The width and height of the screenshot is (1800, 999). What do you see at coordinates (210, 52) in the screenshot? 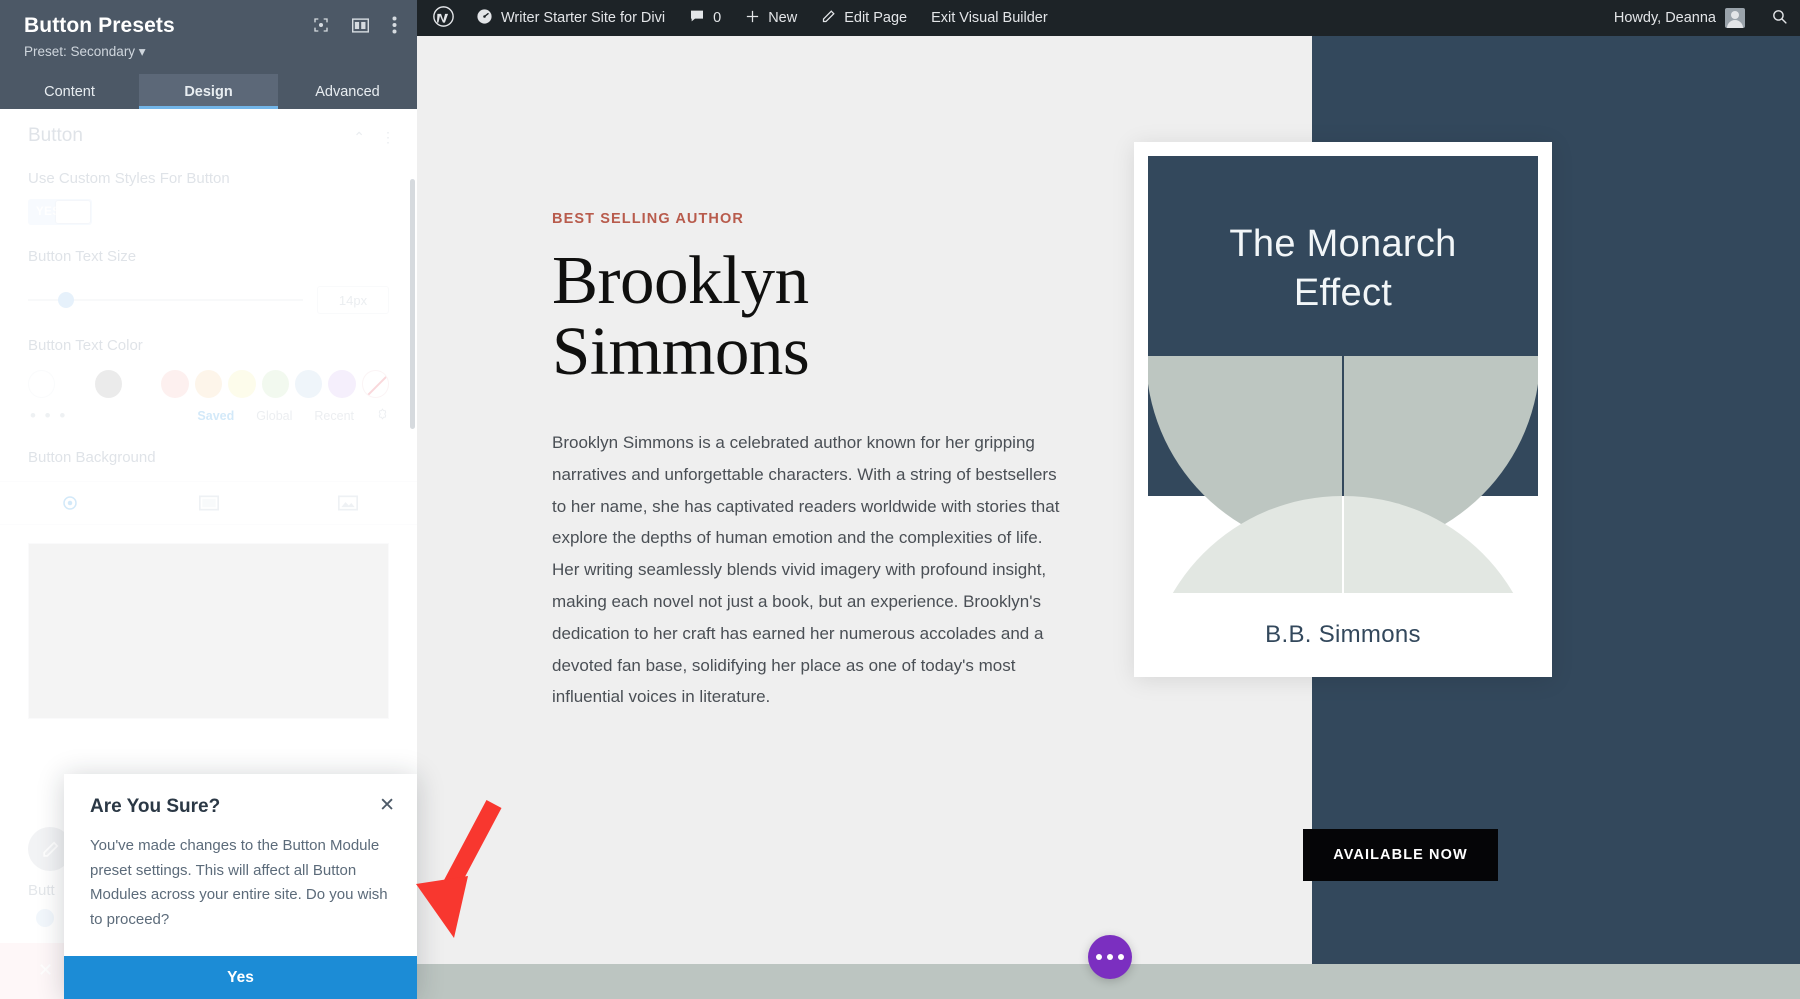
I see `preset-selector: Preset: Secondary ▾` at bounding box center [210, 52].